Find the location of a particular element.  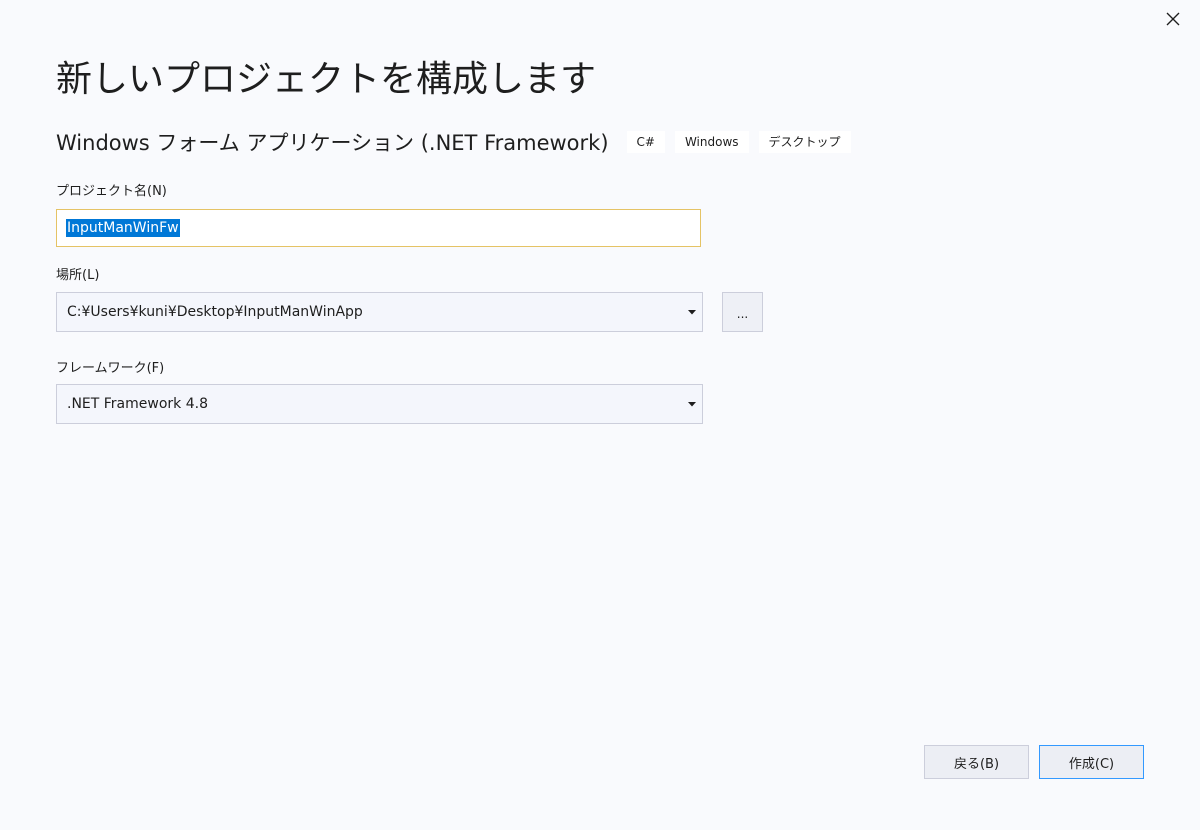

project-name-input: InputManWinFw is located at coordinates (378, 228).